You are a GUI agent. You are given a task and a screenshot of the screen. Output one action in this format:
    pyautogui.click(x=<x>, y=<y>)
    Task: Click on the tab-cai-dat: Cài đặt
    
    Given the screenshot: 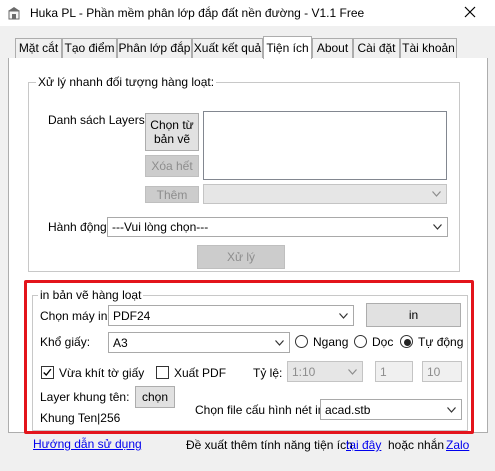 What is the action you would take?
    pyautogui.click(x=376, y=48)
    